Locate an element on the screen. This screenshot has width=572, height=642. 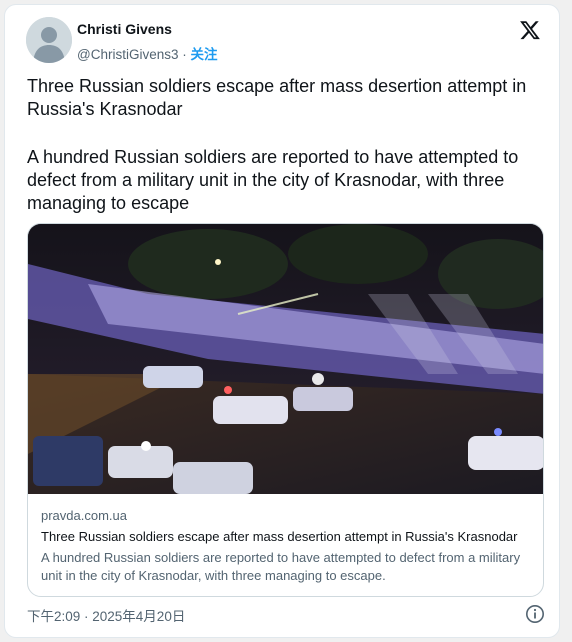
avatar is located at coordinates (49, 40).